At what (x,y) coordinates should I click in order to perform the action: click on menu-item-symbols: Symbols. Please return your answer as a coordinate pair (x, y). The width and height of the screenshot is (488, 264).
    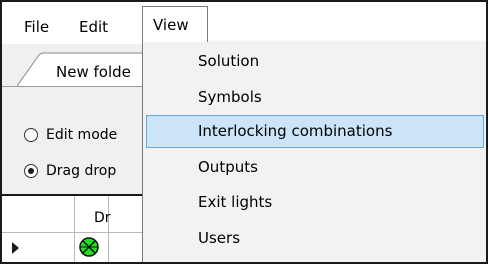
    Looking at the image, I should click on (315, 97).